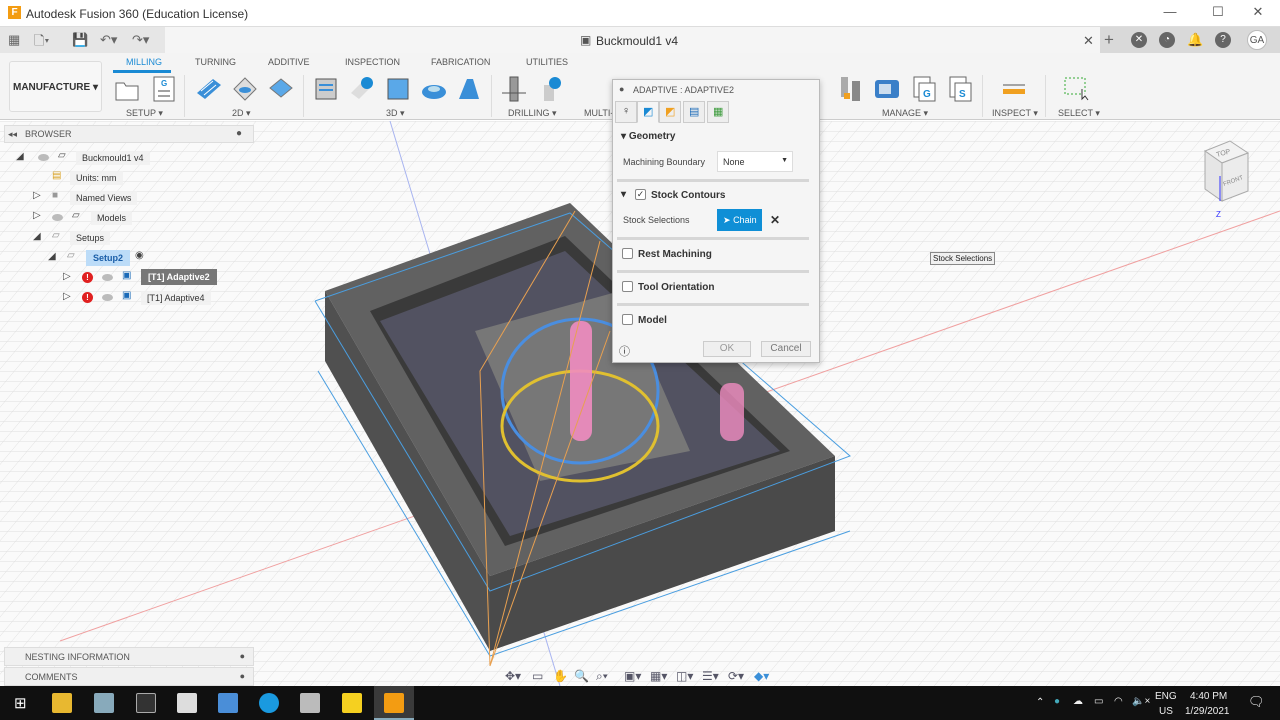 The image size is (1280, 720). I want to click on skype-icon, so click(269, 703).